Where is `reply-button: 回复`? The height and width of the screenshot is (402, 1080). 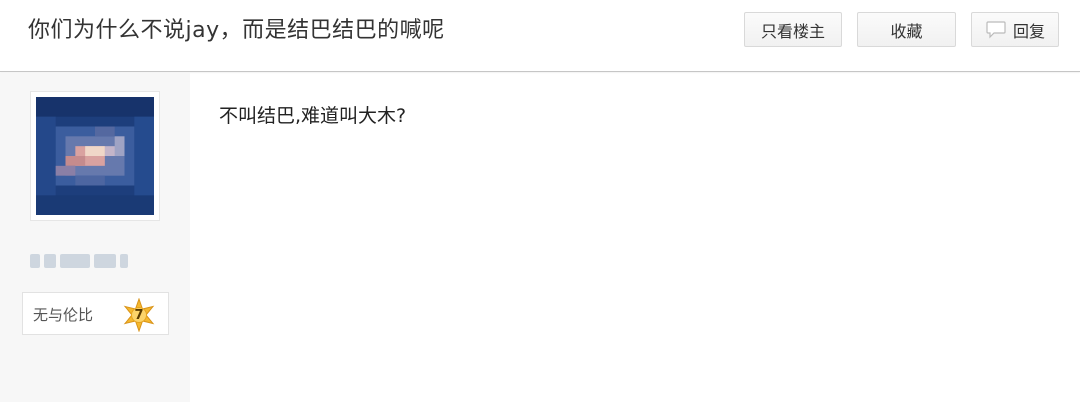 reply-button: 回复 is located at coordinates (1015, 29).